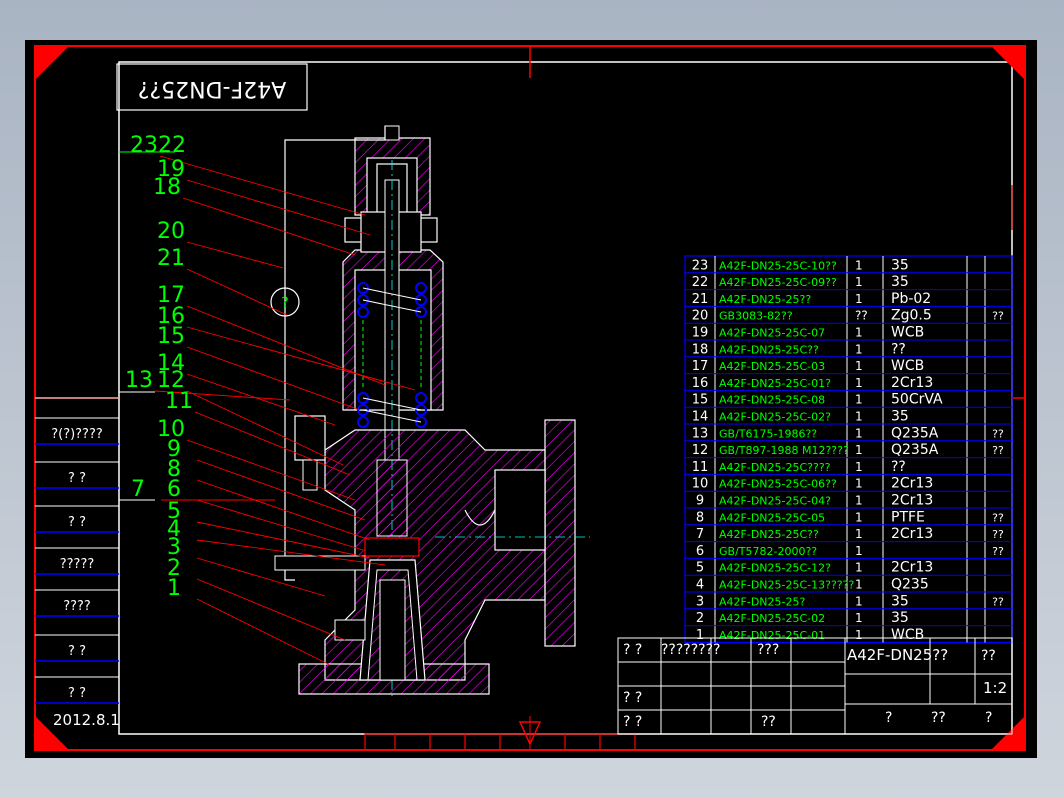 The image size is (1064, 798). I want to click on bottom-zone-marks, so click(500, 742).